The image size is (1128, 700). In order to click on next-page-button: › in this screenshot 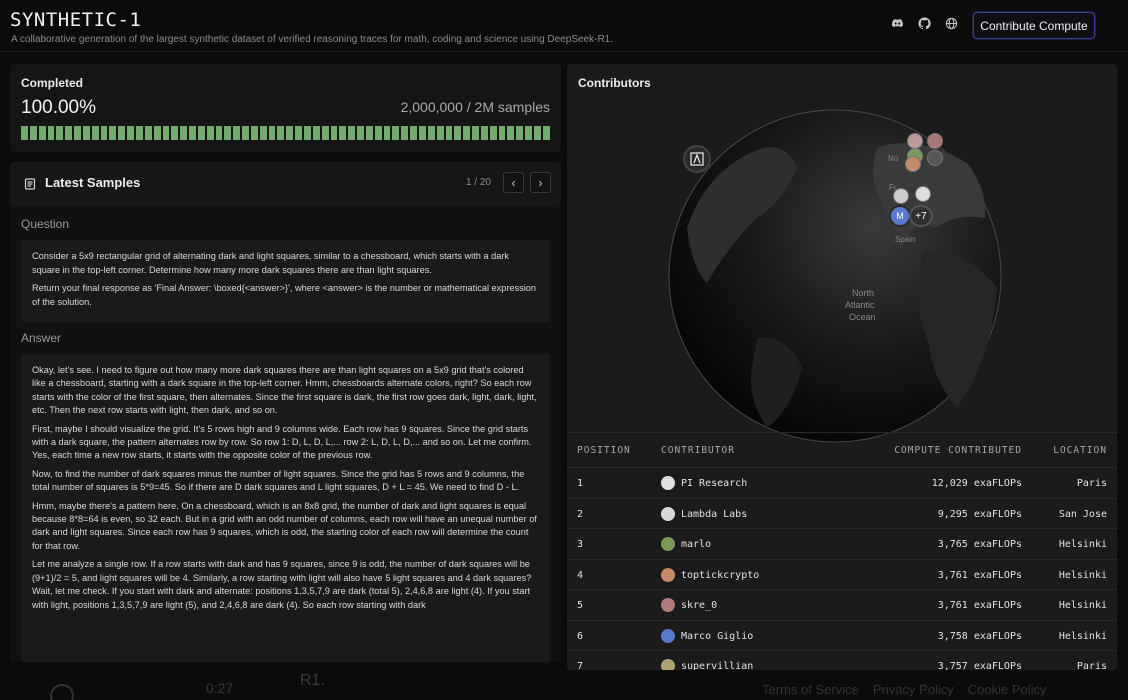, I will do `click(540, 182)`.